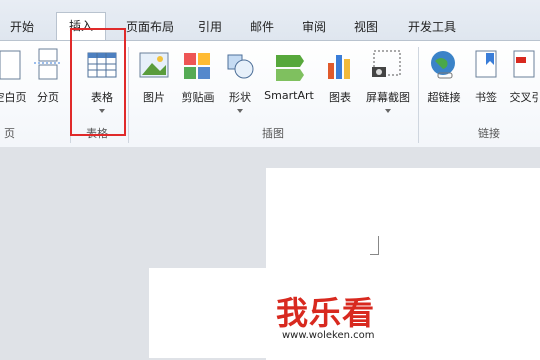  I want to click on picture-icon, so click(154, 65).